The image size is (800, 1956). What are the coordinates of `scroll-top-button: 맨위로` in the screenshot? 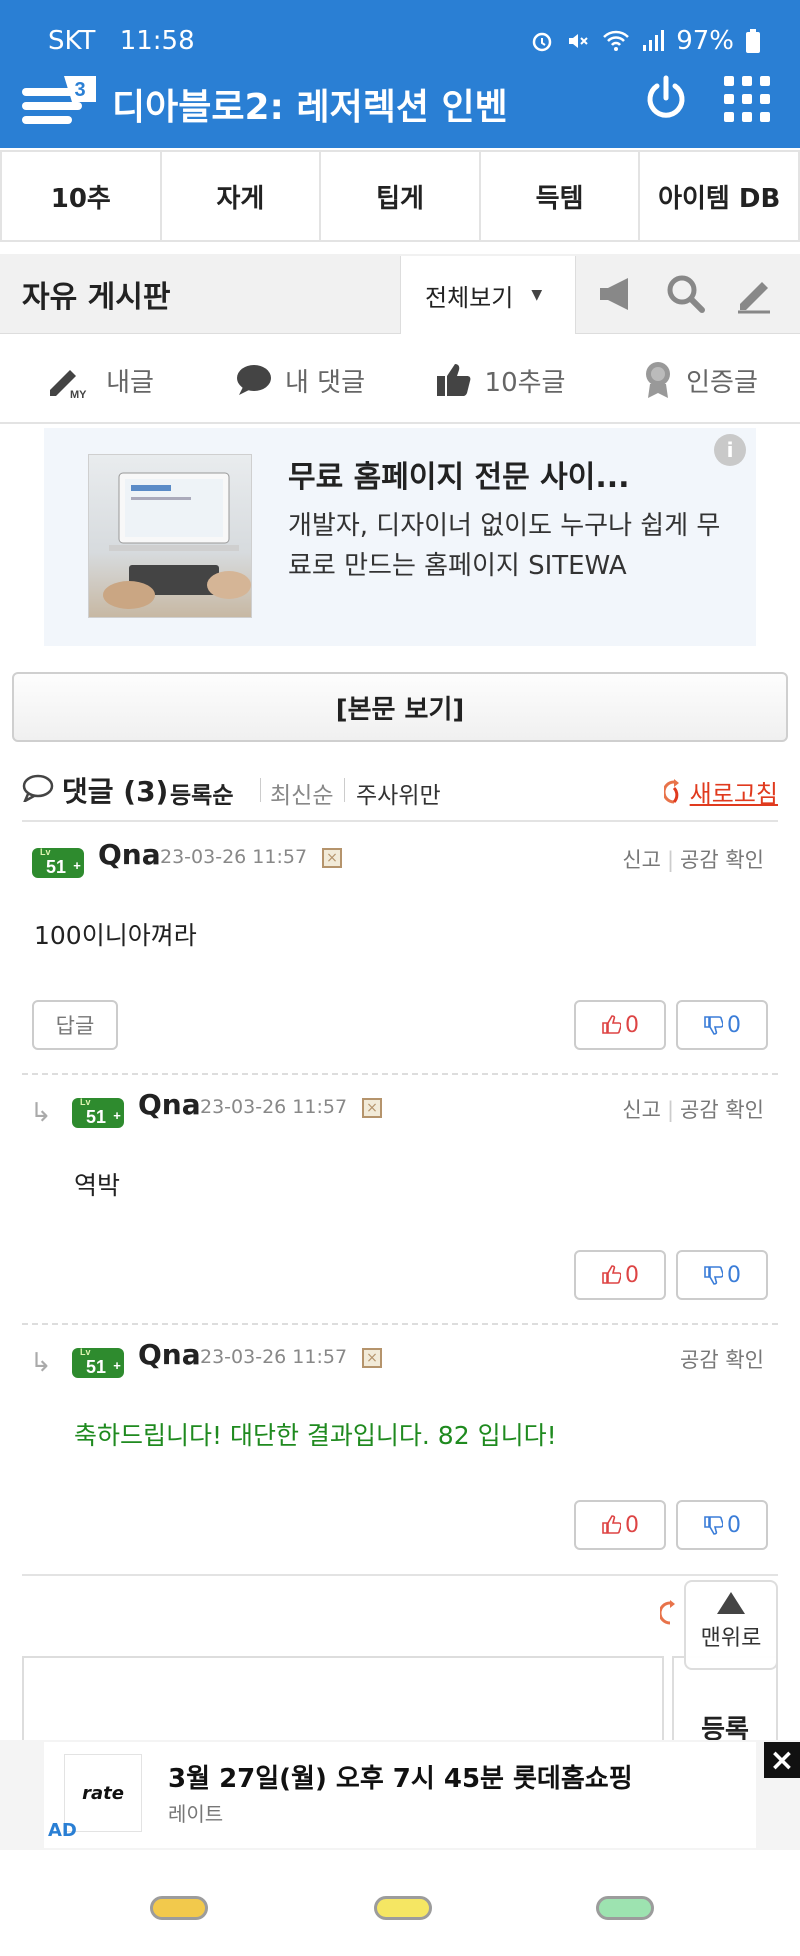 It's located at (731, 1625).